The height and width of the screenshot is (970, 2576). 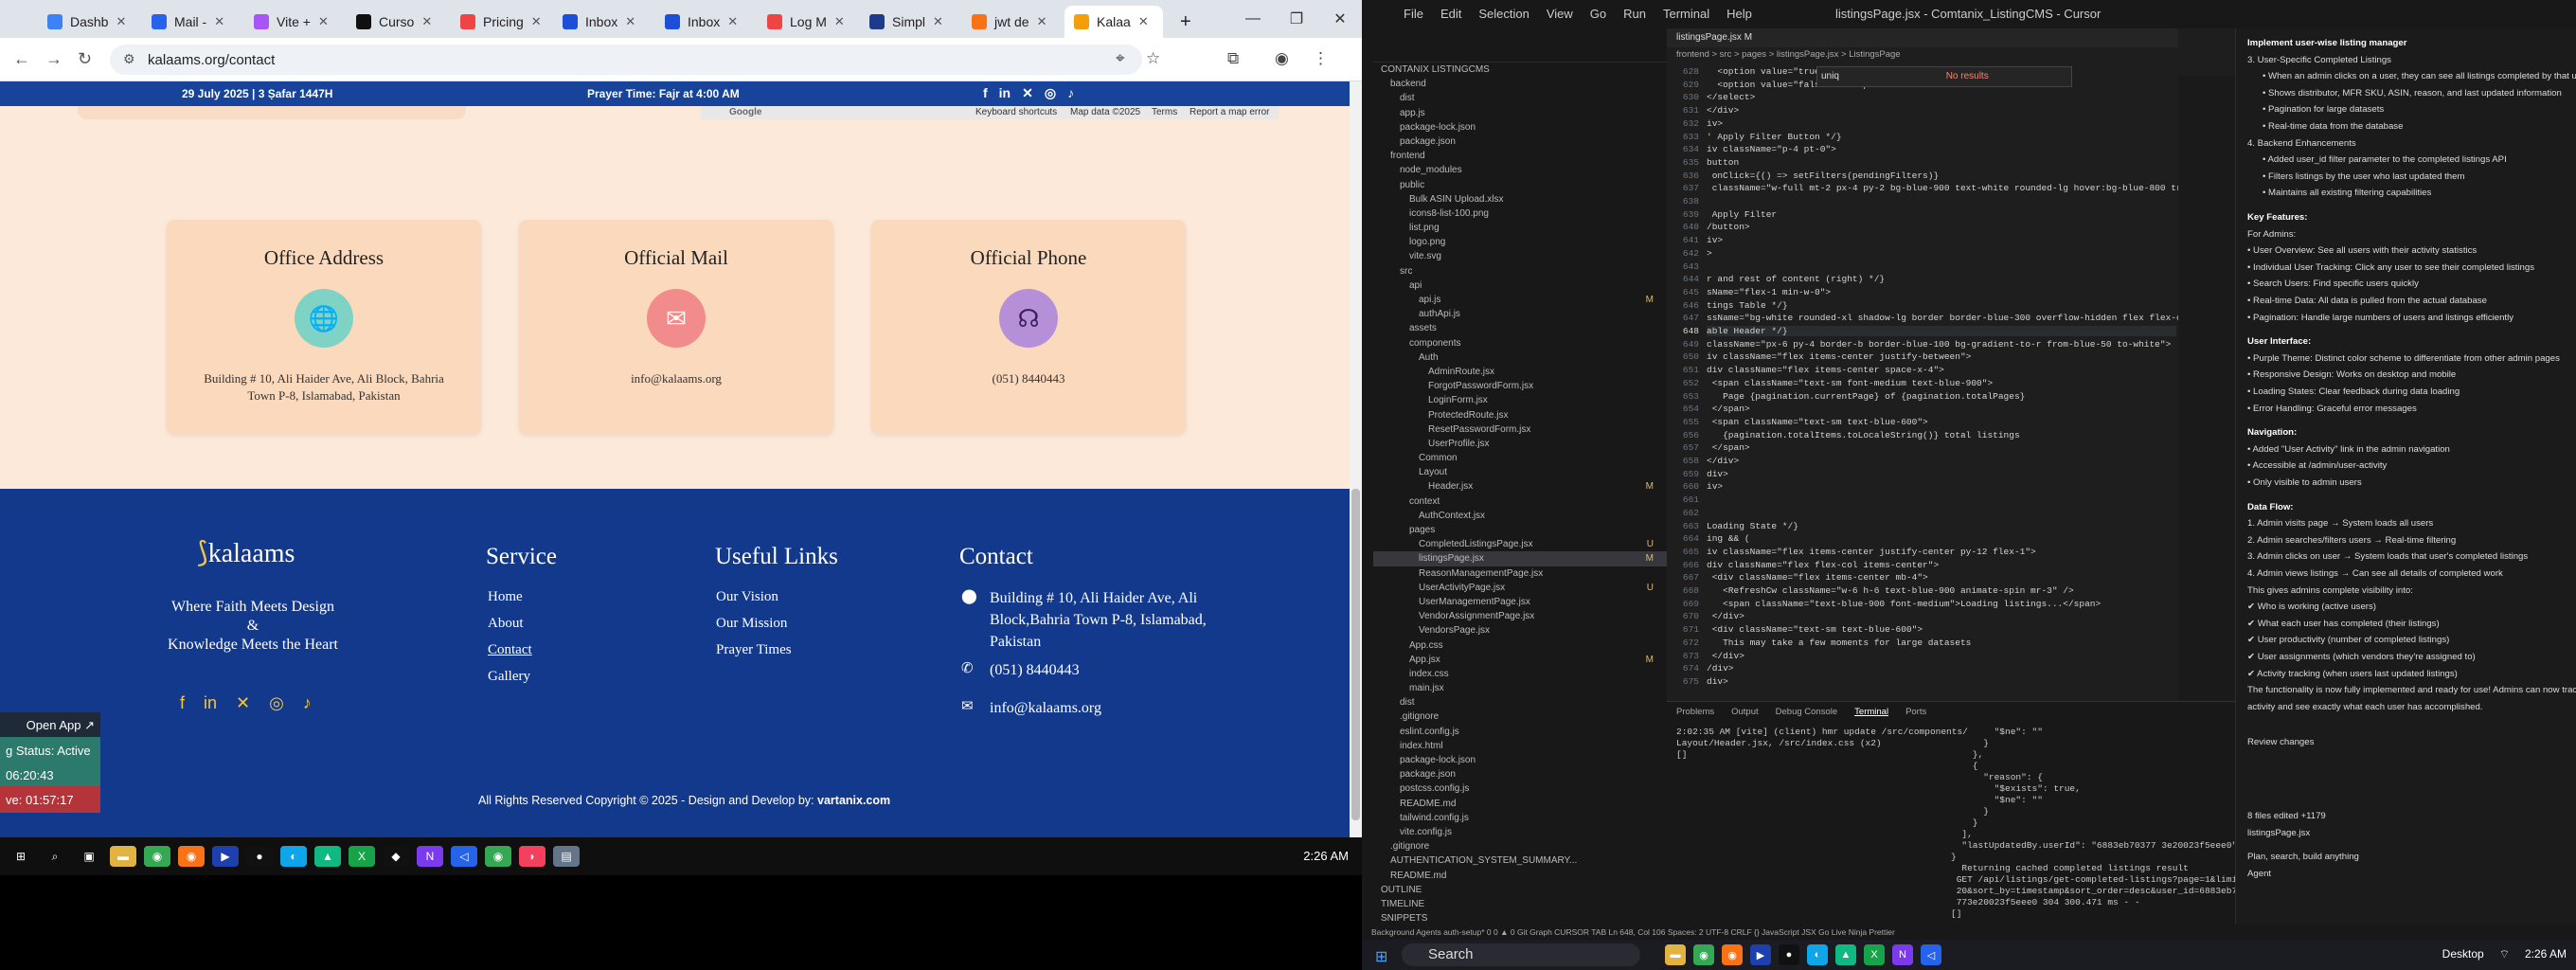 What do you see at coordinates (1774, 137) in the screenshot?
I see `code-line: ' Apply Filter Button */}` at bounding box center [1774, 137].